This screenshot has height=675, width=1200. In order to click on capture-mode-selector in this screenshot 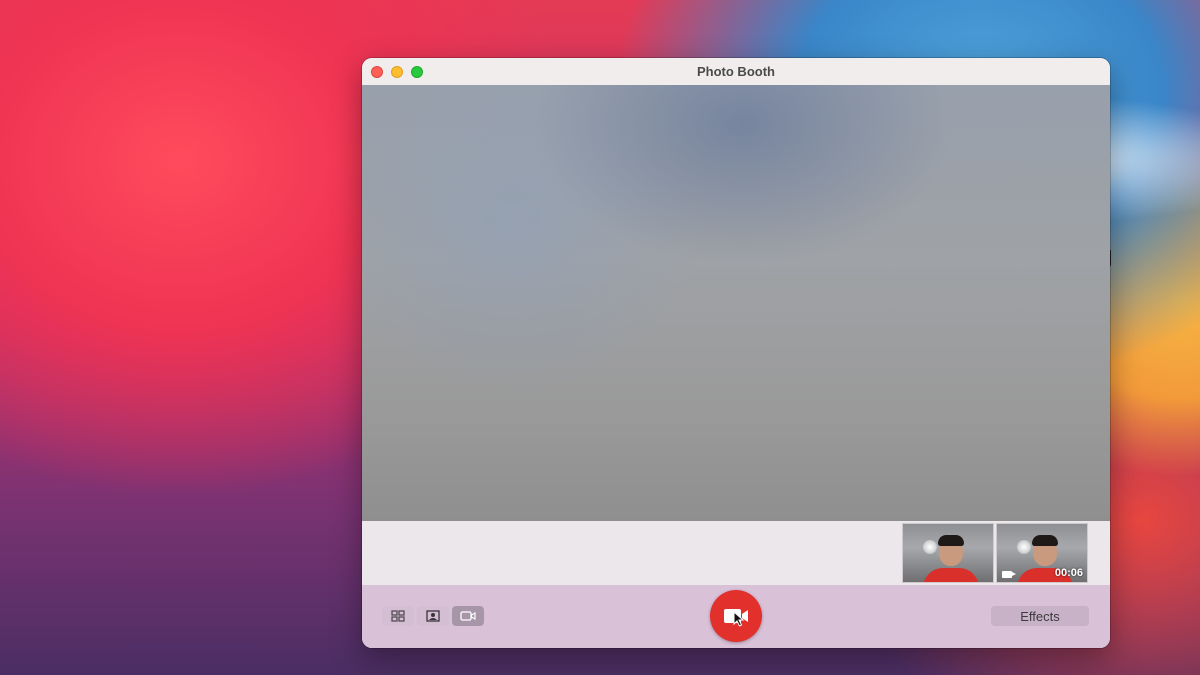, I will do `click(433, 616)`.